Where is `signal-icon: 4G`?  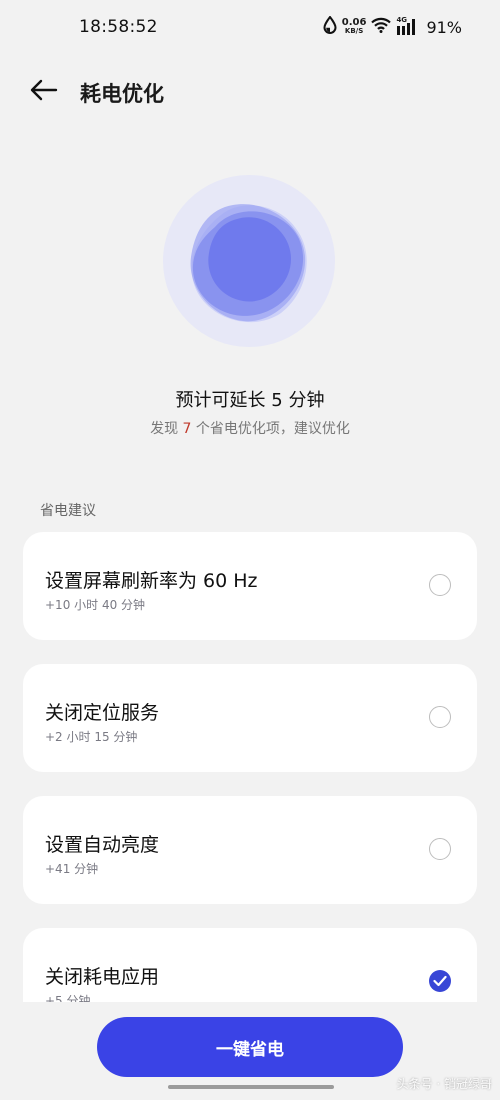
signal-icon: 4G is located at coordinates (407, 26).